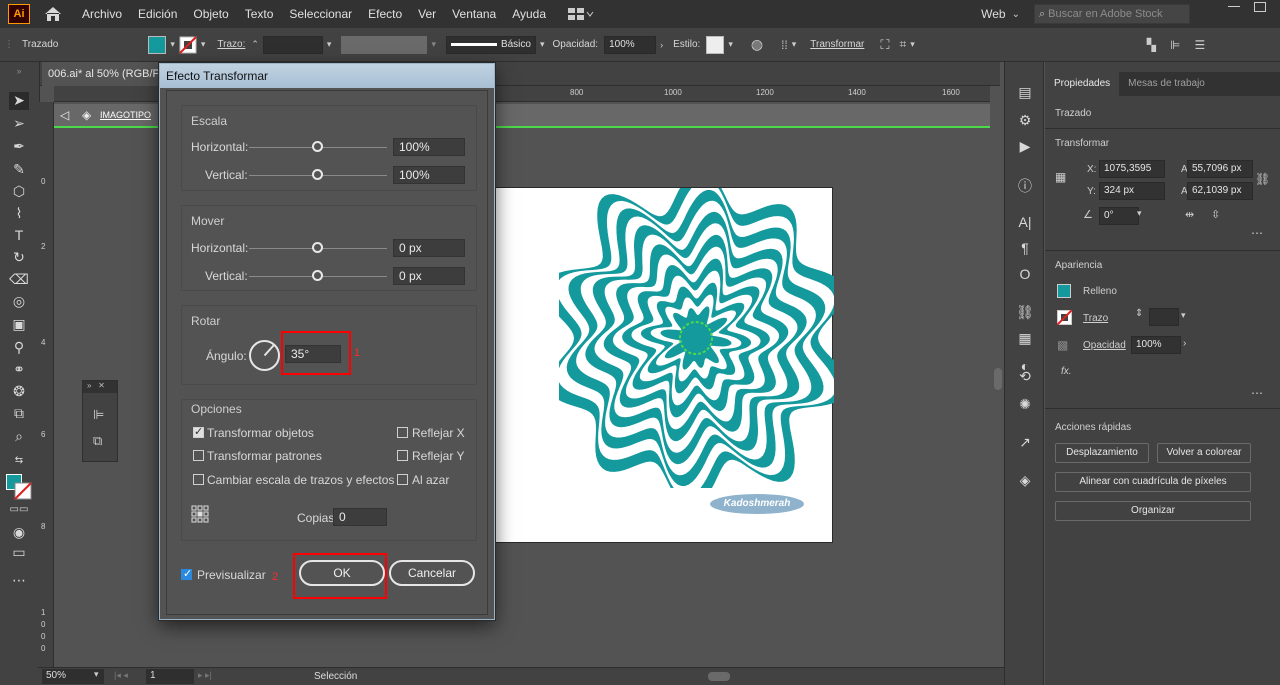  Describe the element at coordinates (1095, 318) in the screenshot. I see `stroke-label: Trazo` at that location.